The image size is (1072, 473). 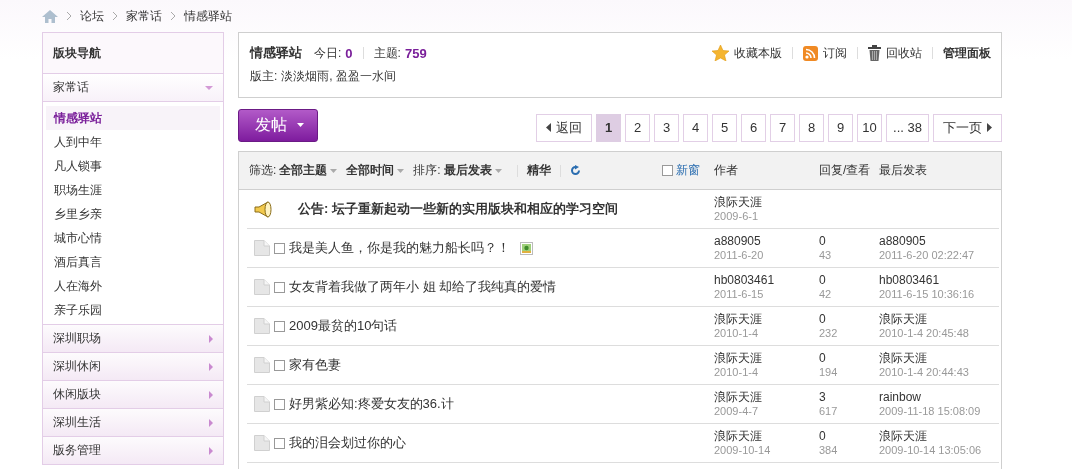 I want to click on sidebar-item: 亲子乐园, so click(x=133, y=310).